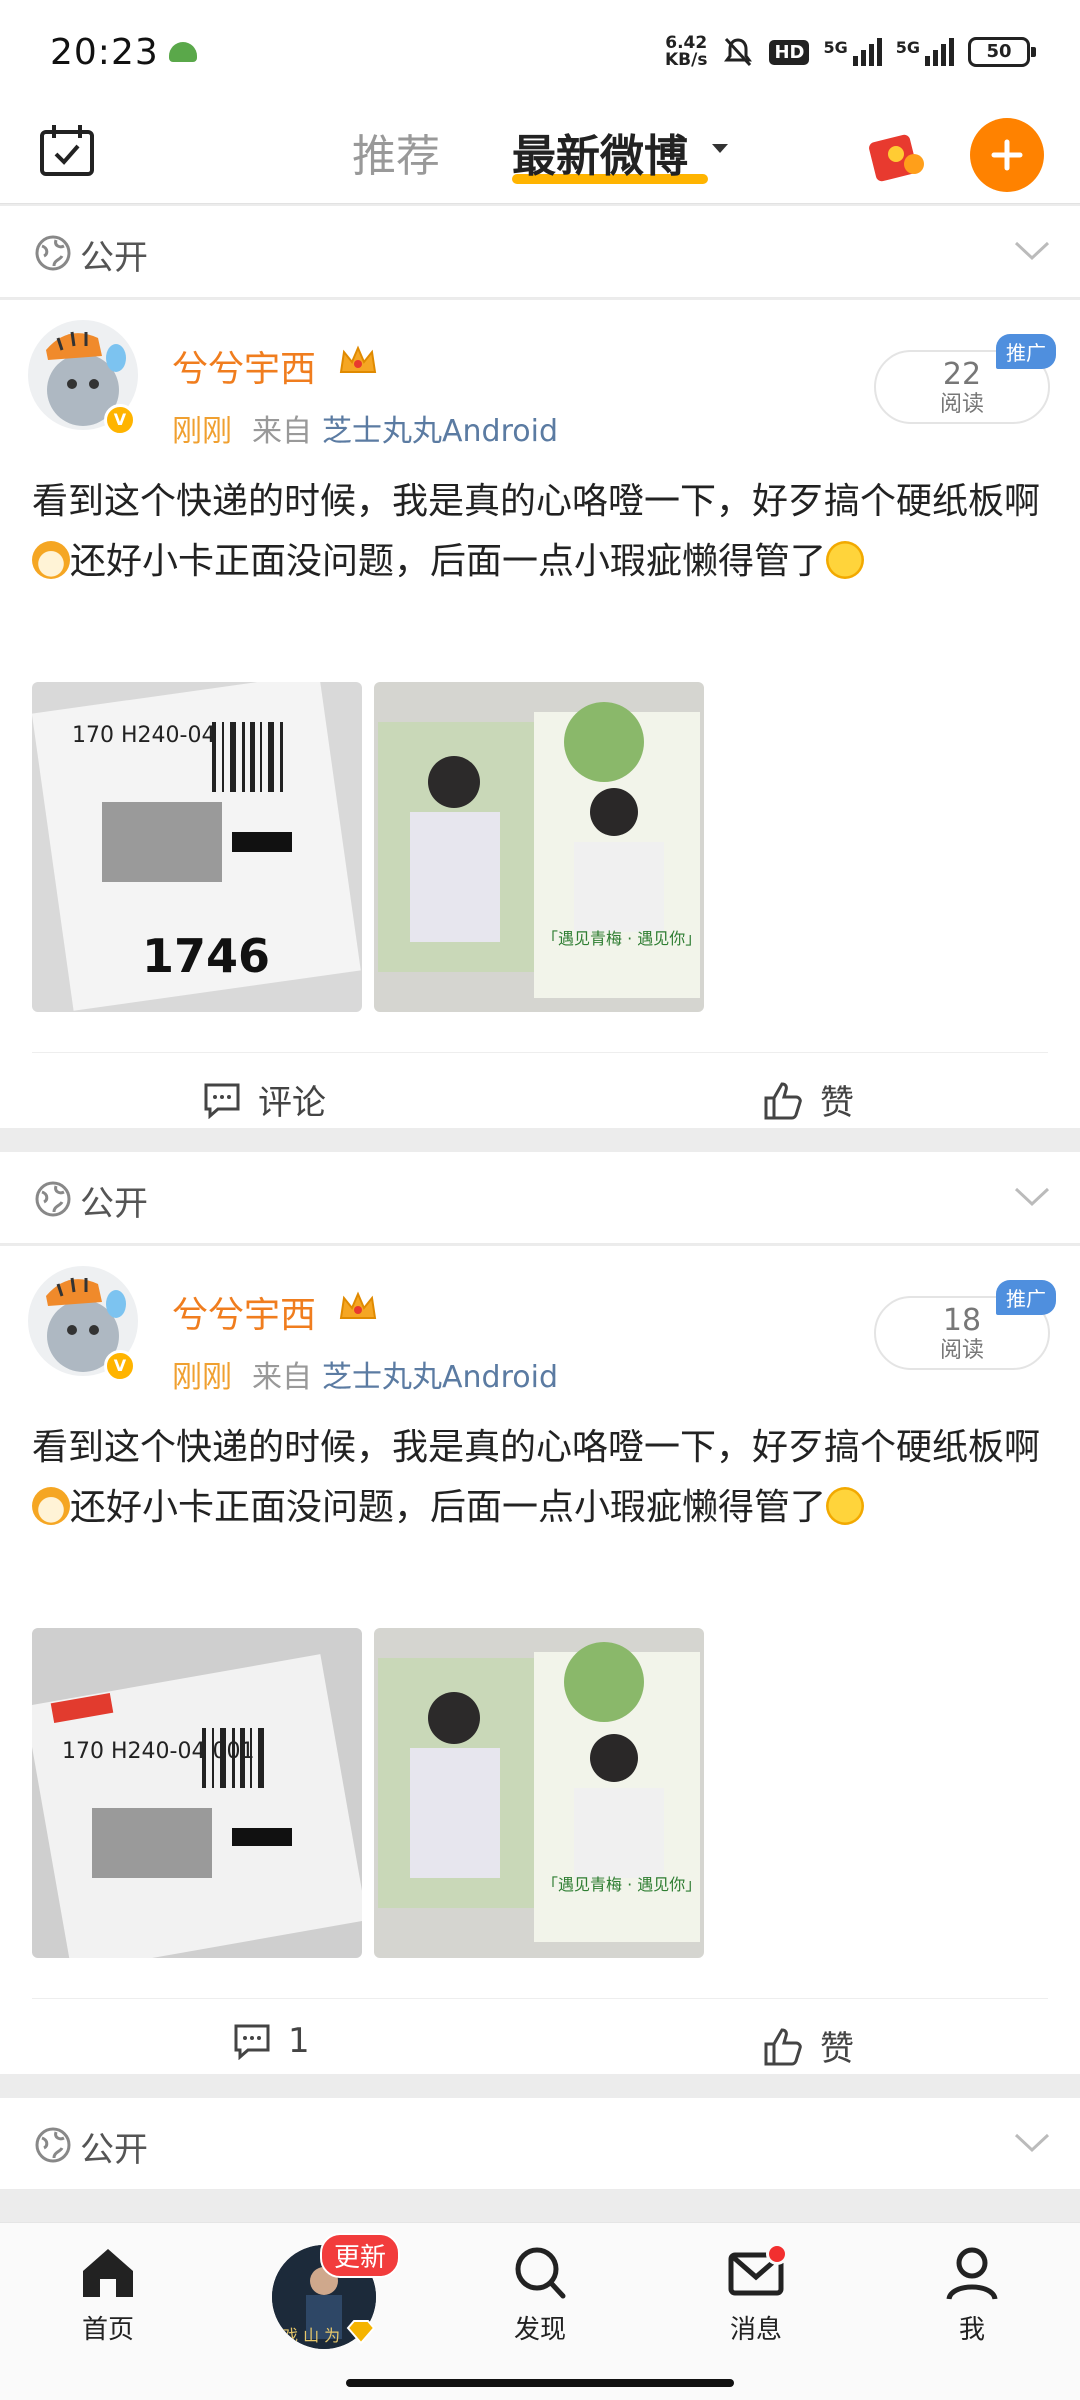  Describe the element at coordinates (311, 2335) in the screenshot. I see `svg-text: 戏 山 为` at that location.